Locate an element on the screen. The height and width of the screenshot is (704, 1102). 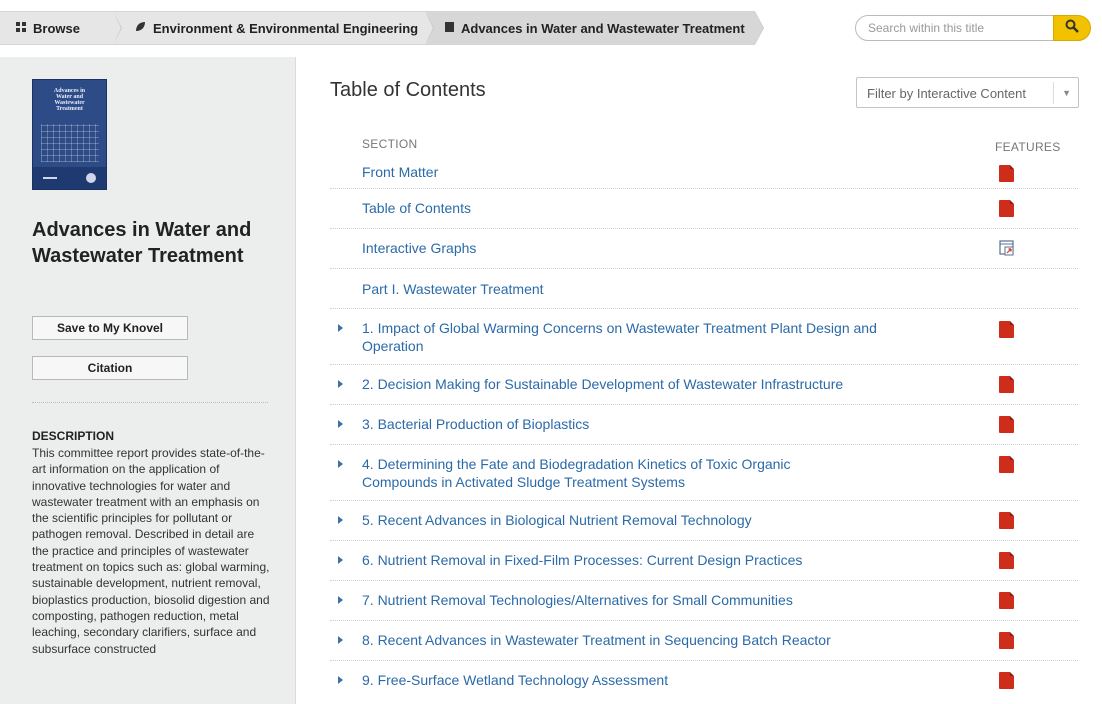
column-header-section: SECTION is located at coordinates (390, 144).